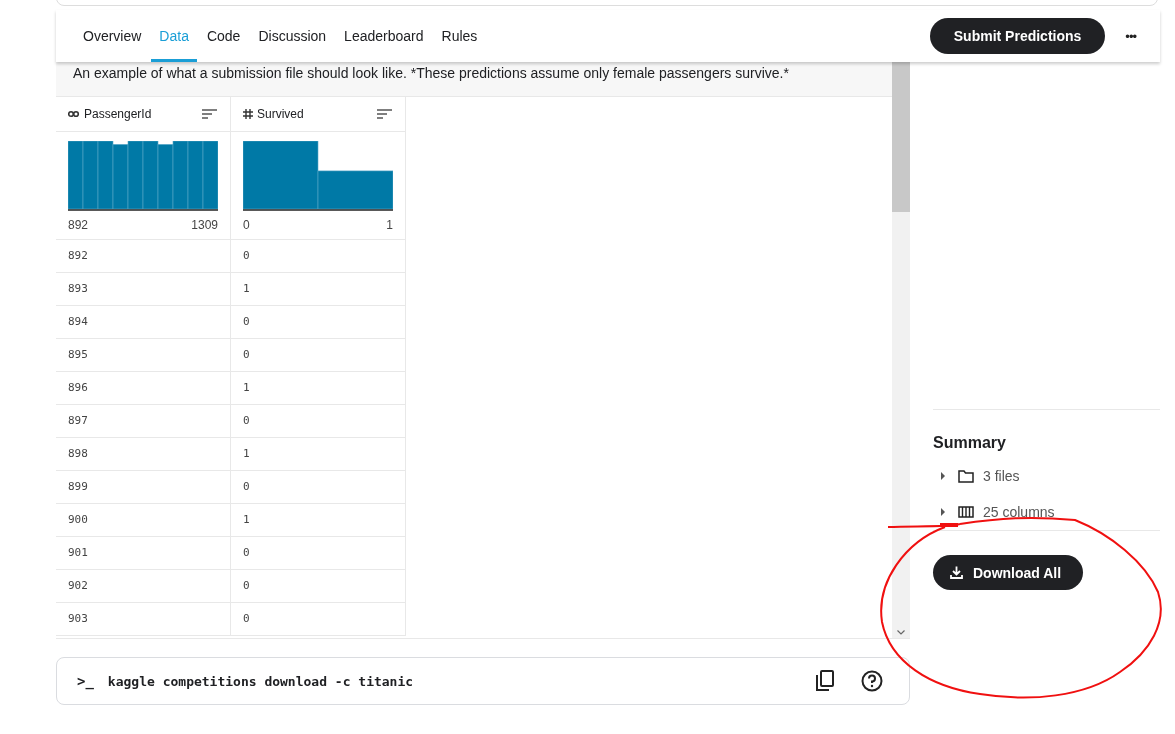 The width and height of the screenshot is (1175, 734). What do you see at coordinates (901, 632) in the screenshot?
I see `chevron-down-icon` at bounding box center [901, 632].